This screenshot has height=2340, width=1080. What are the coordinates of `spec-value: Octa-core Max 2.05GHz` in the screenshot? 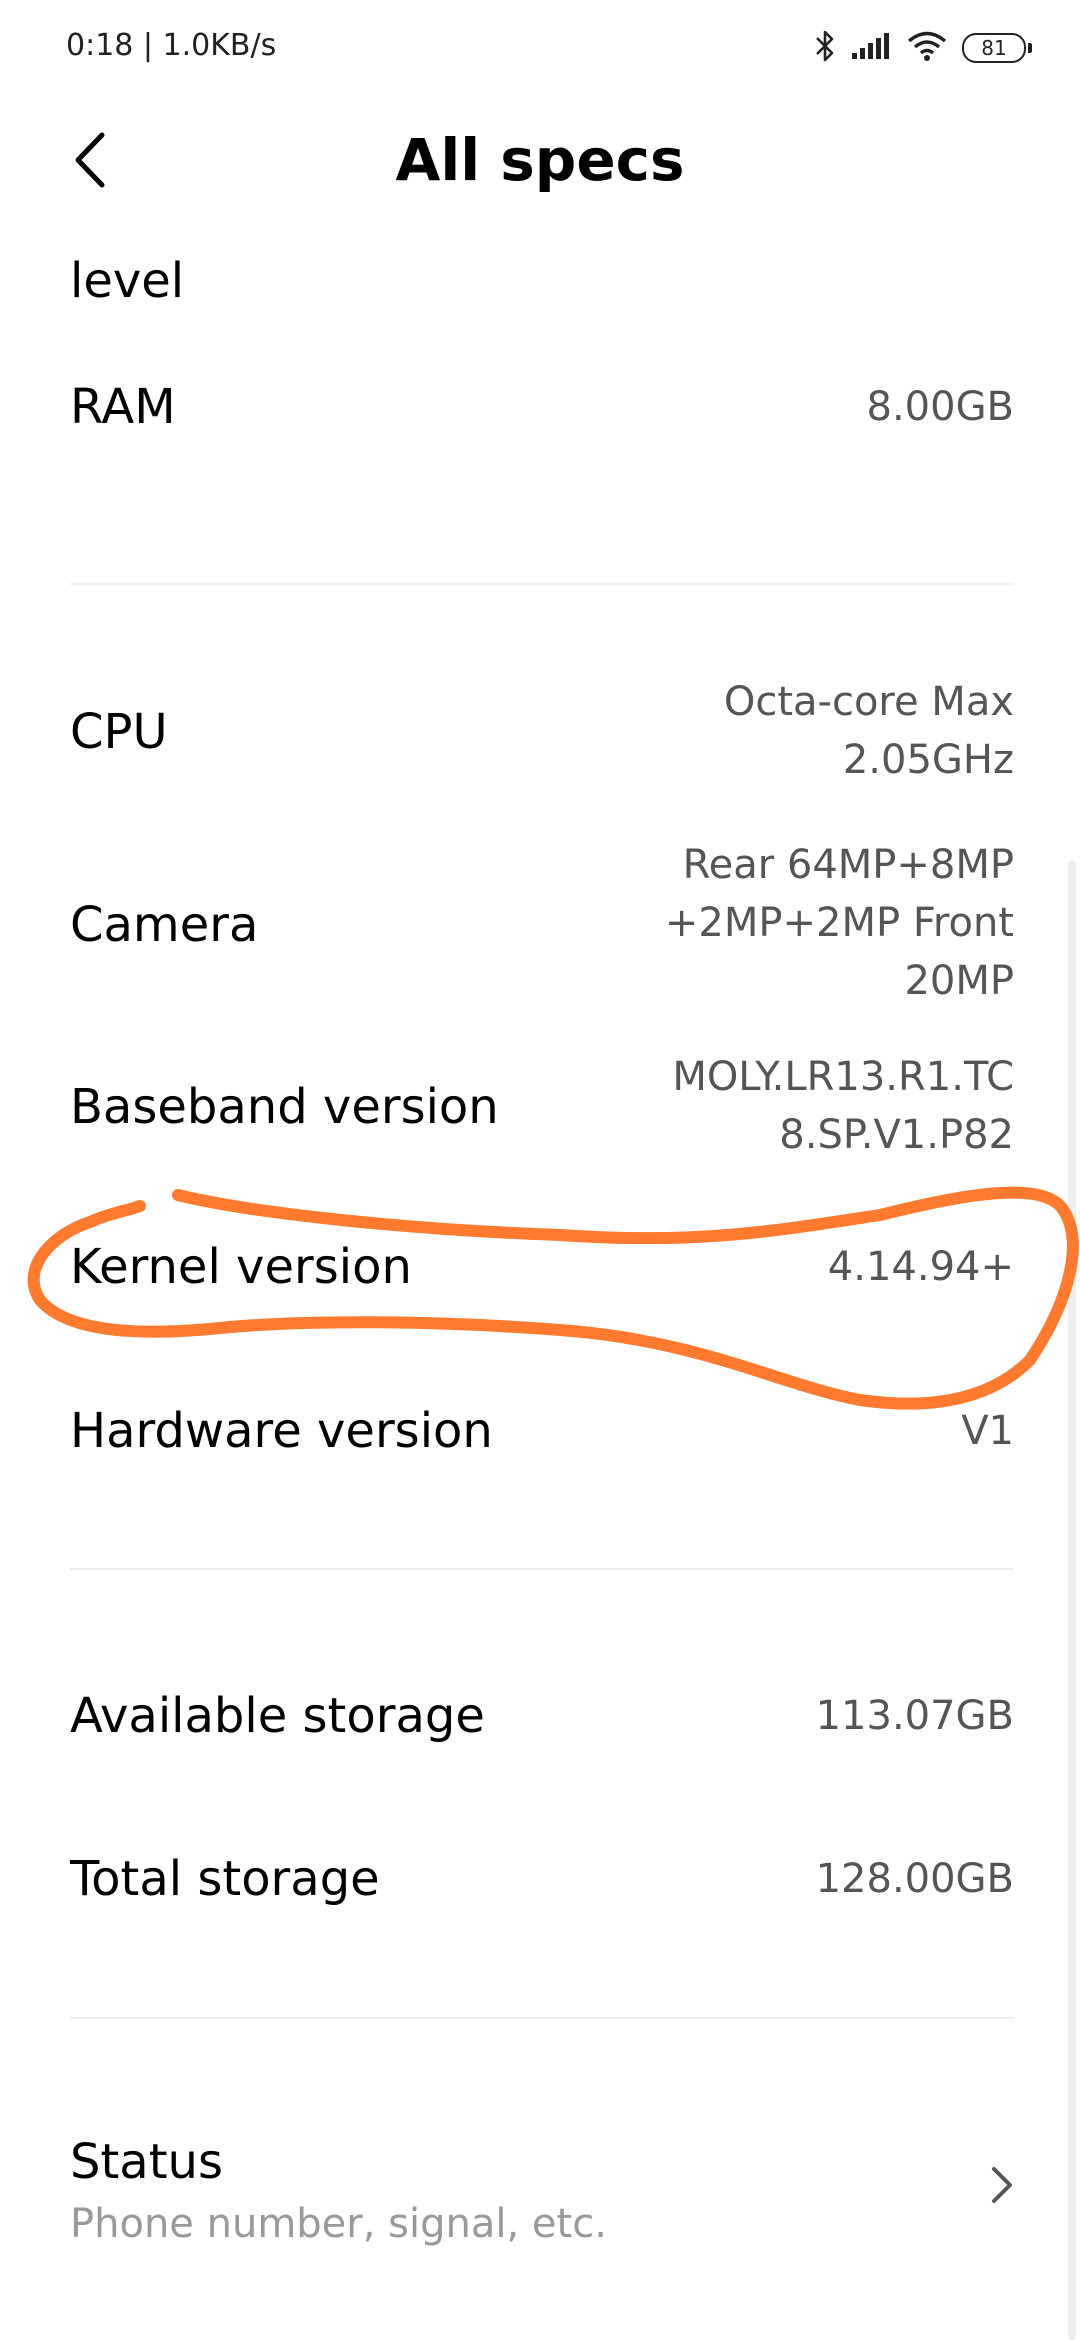 It's located at (868, 731).